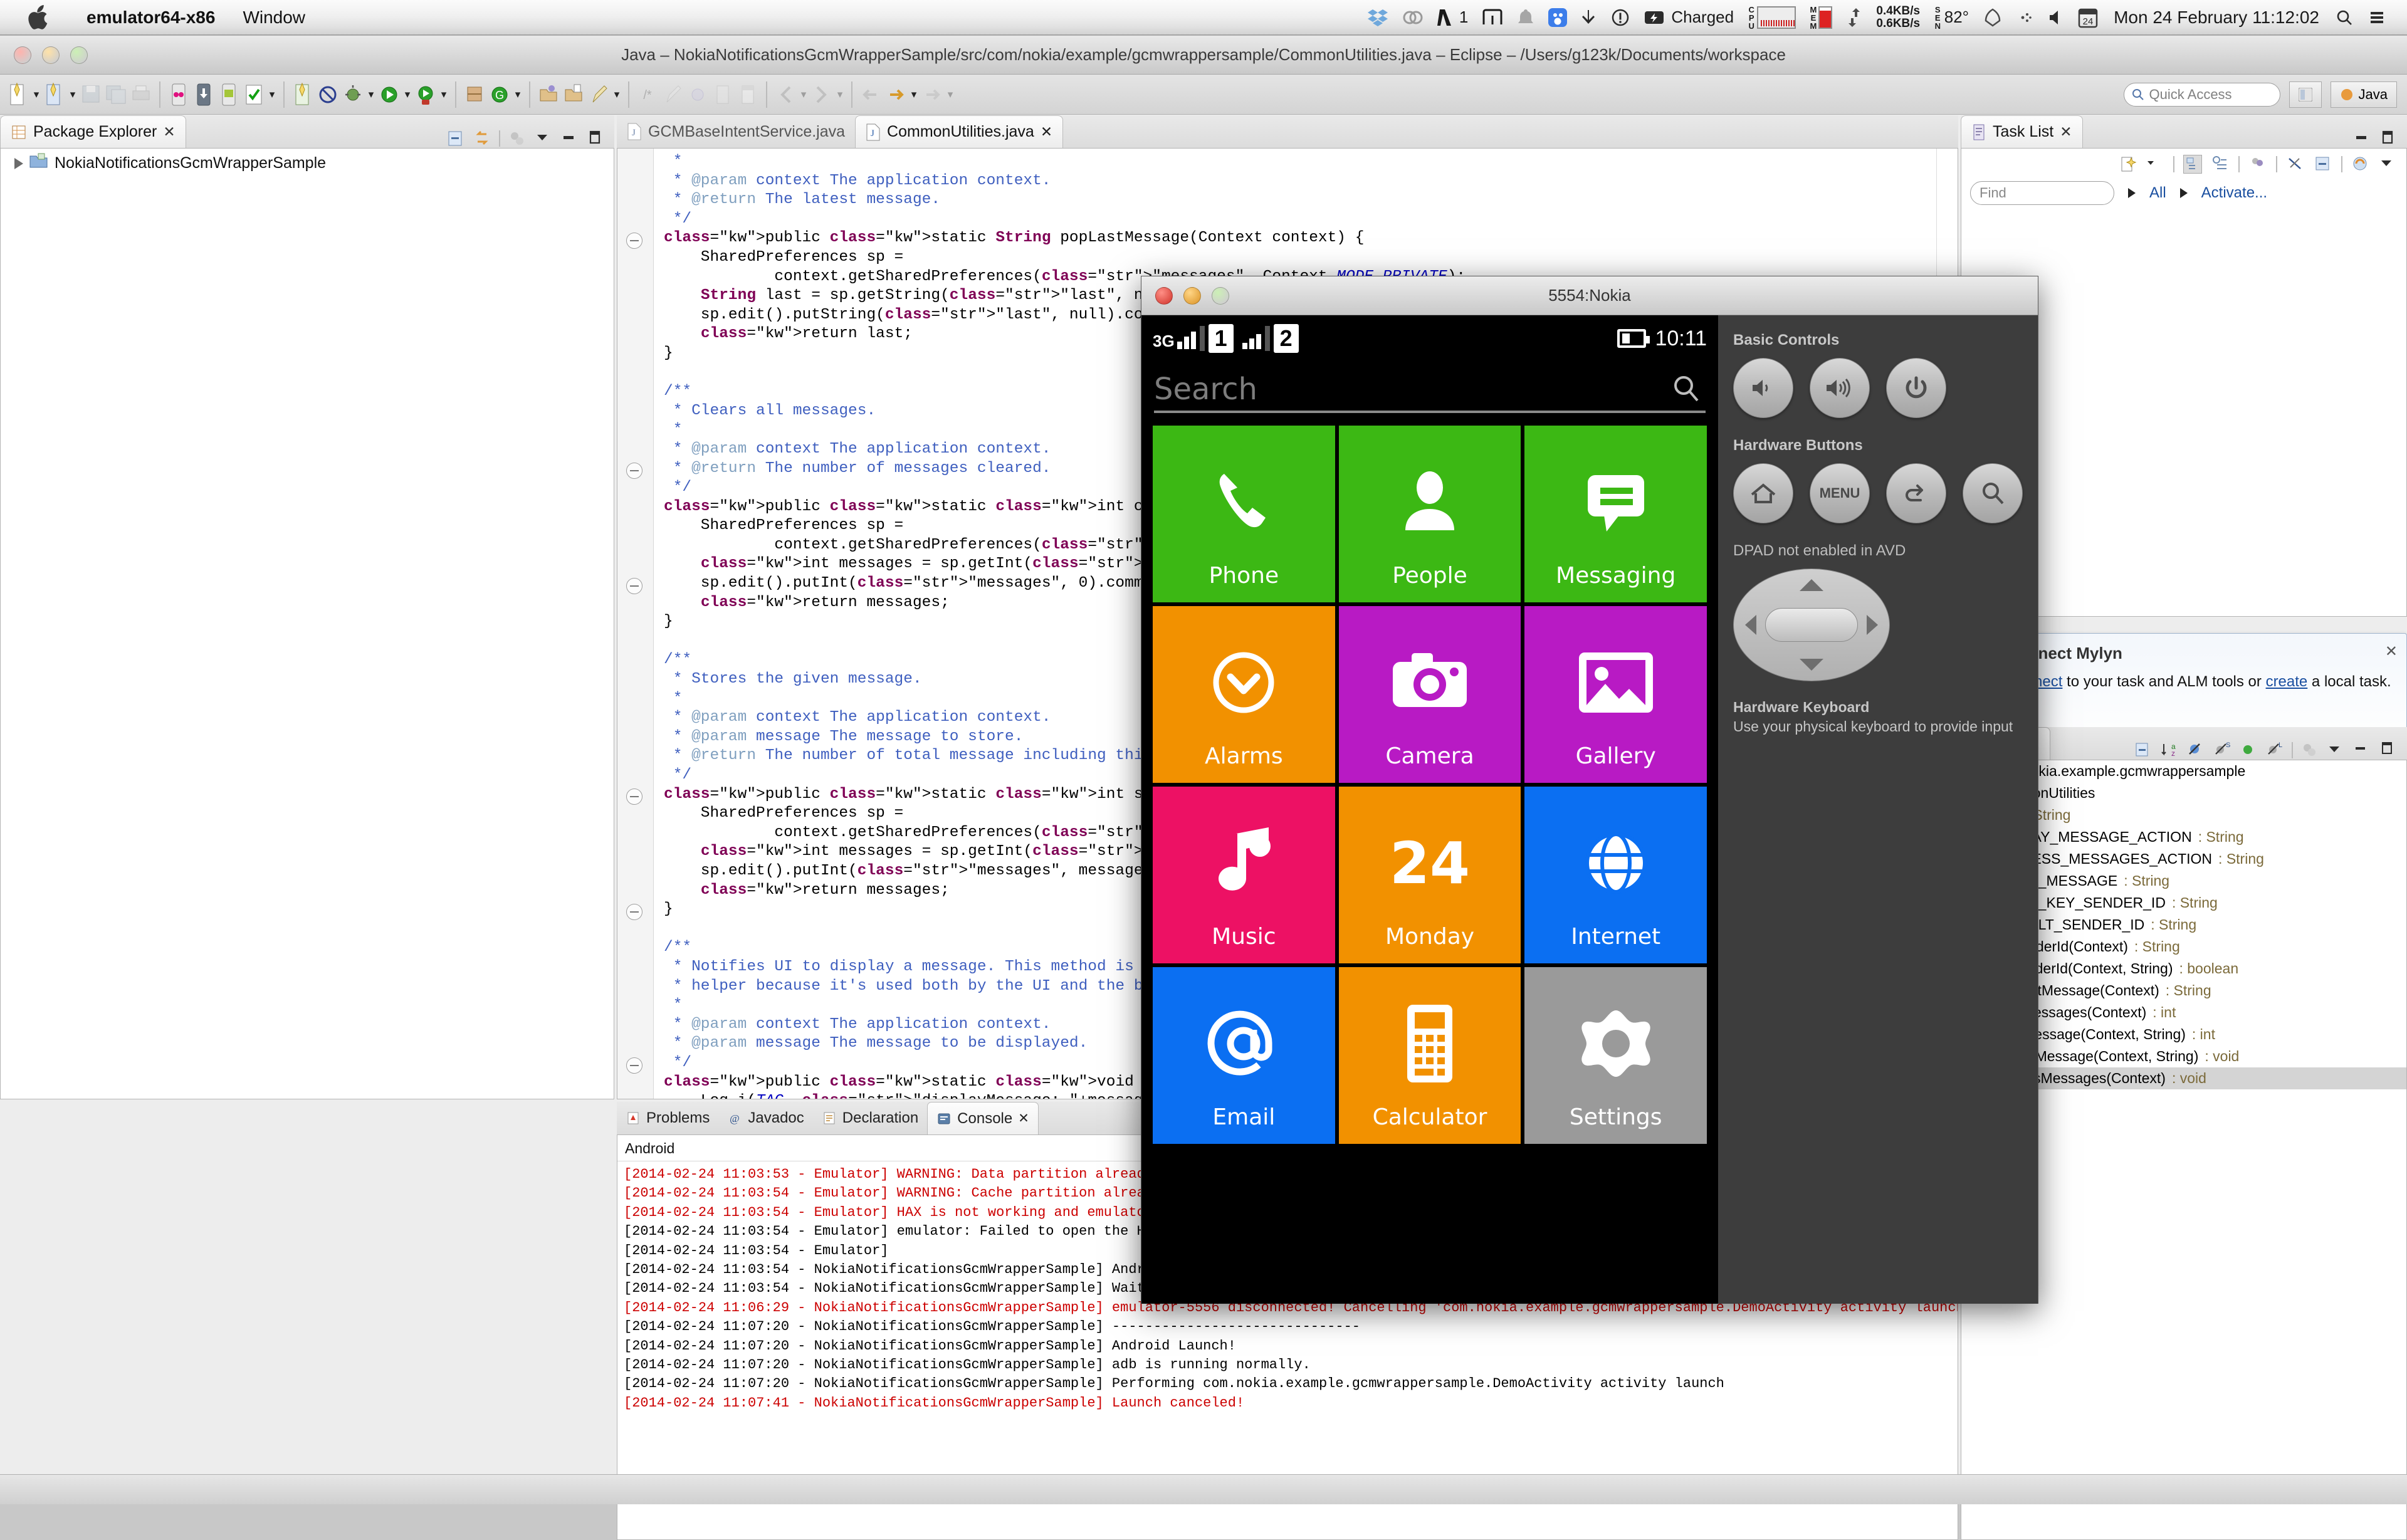 This screenshot has height=1540, width=2407. What do you see at coordinates (2056, 17) in the screenshot?
I see `volume-icon` at bounding box center [2056, 17].